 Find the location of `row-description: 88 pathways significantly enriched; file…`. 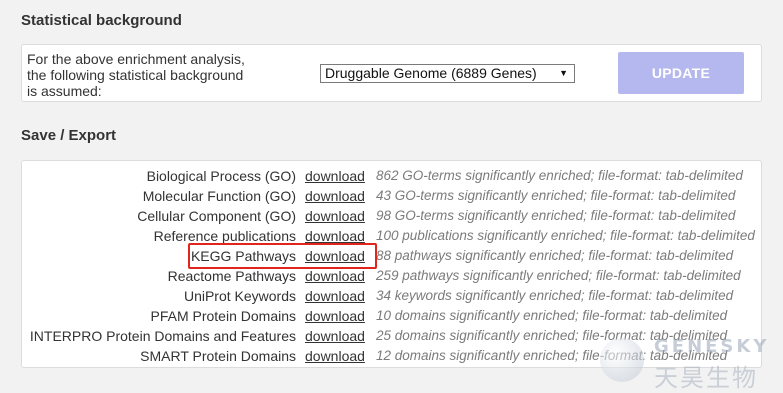

row-description: 88 pathways significantly enriched; file… is located at coordinates (555, 255).